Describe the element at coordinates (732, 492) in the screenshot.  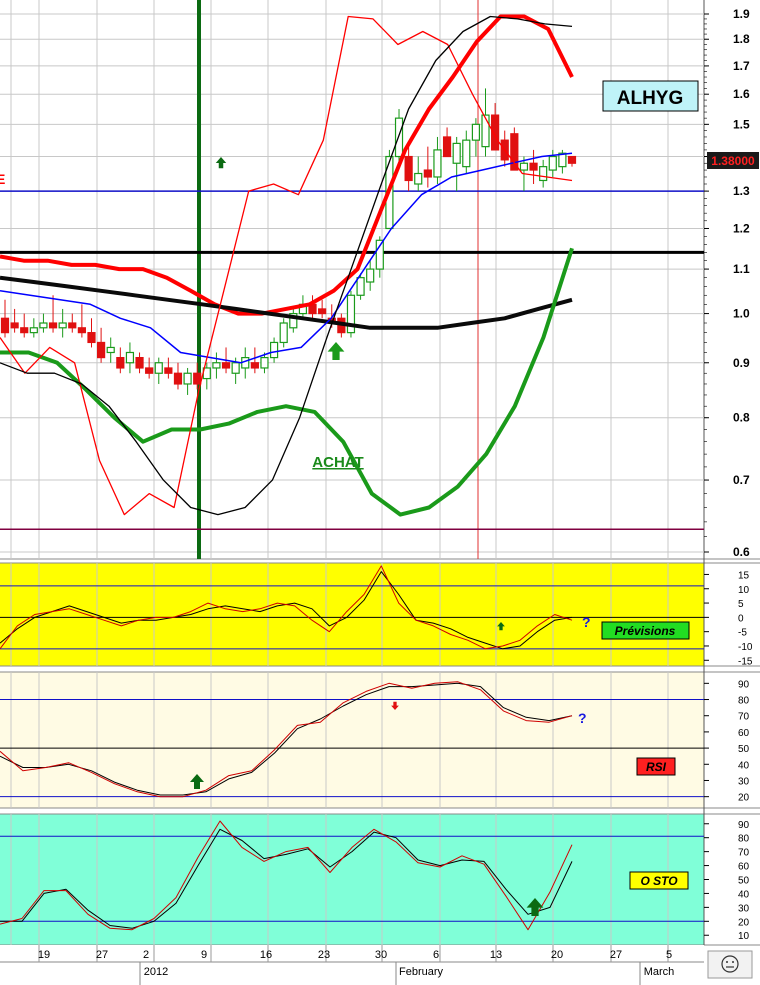
I see `axis-strip` at that location.